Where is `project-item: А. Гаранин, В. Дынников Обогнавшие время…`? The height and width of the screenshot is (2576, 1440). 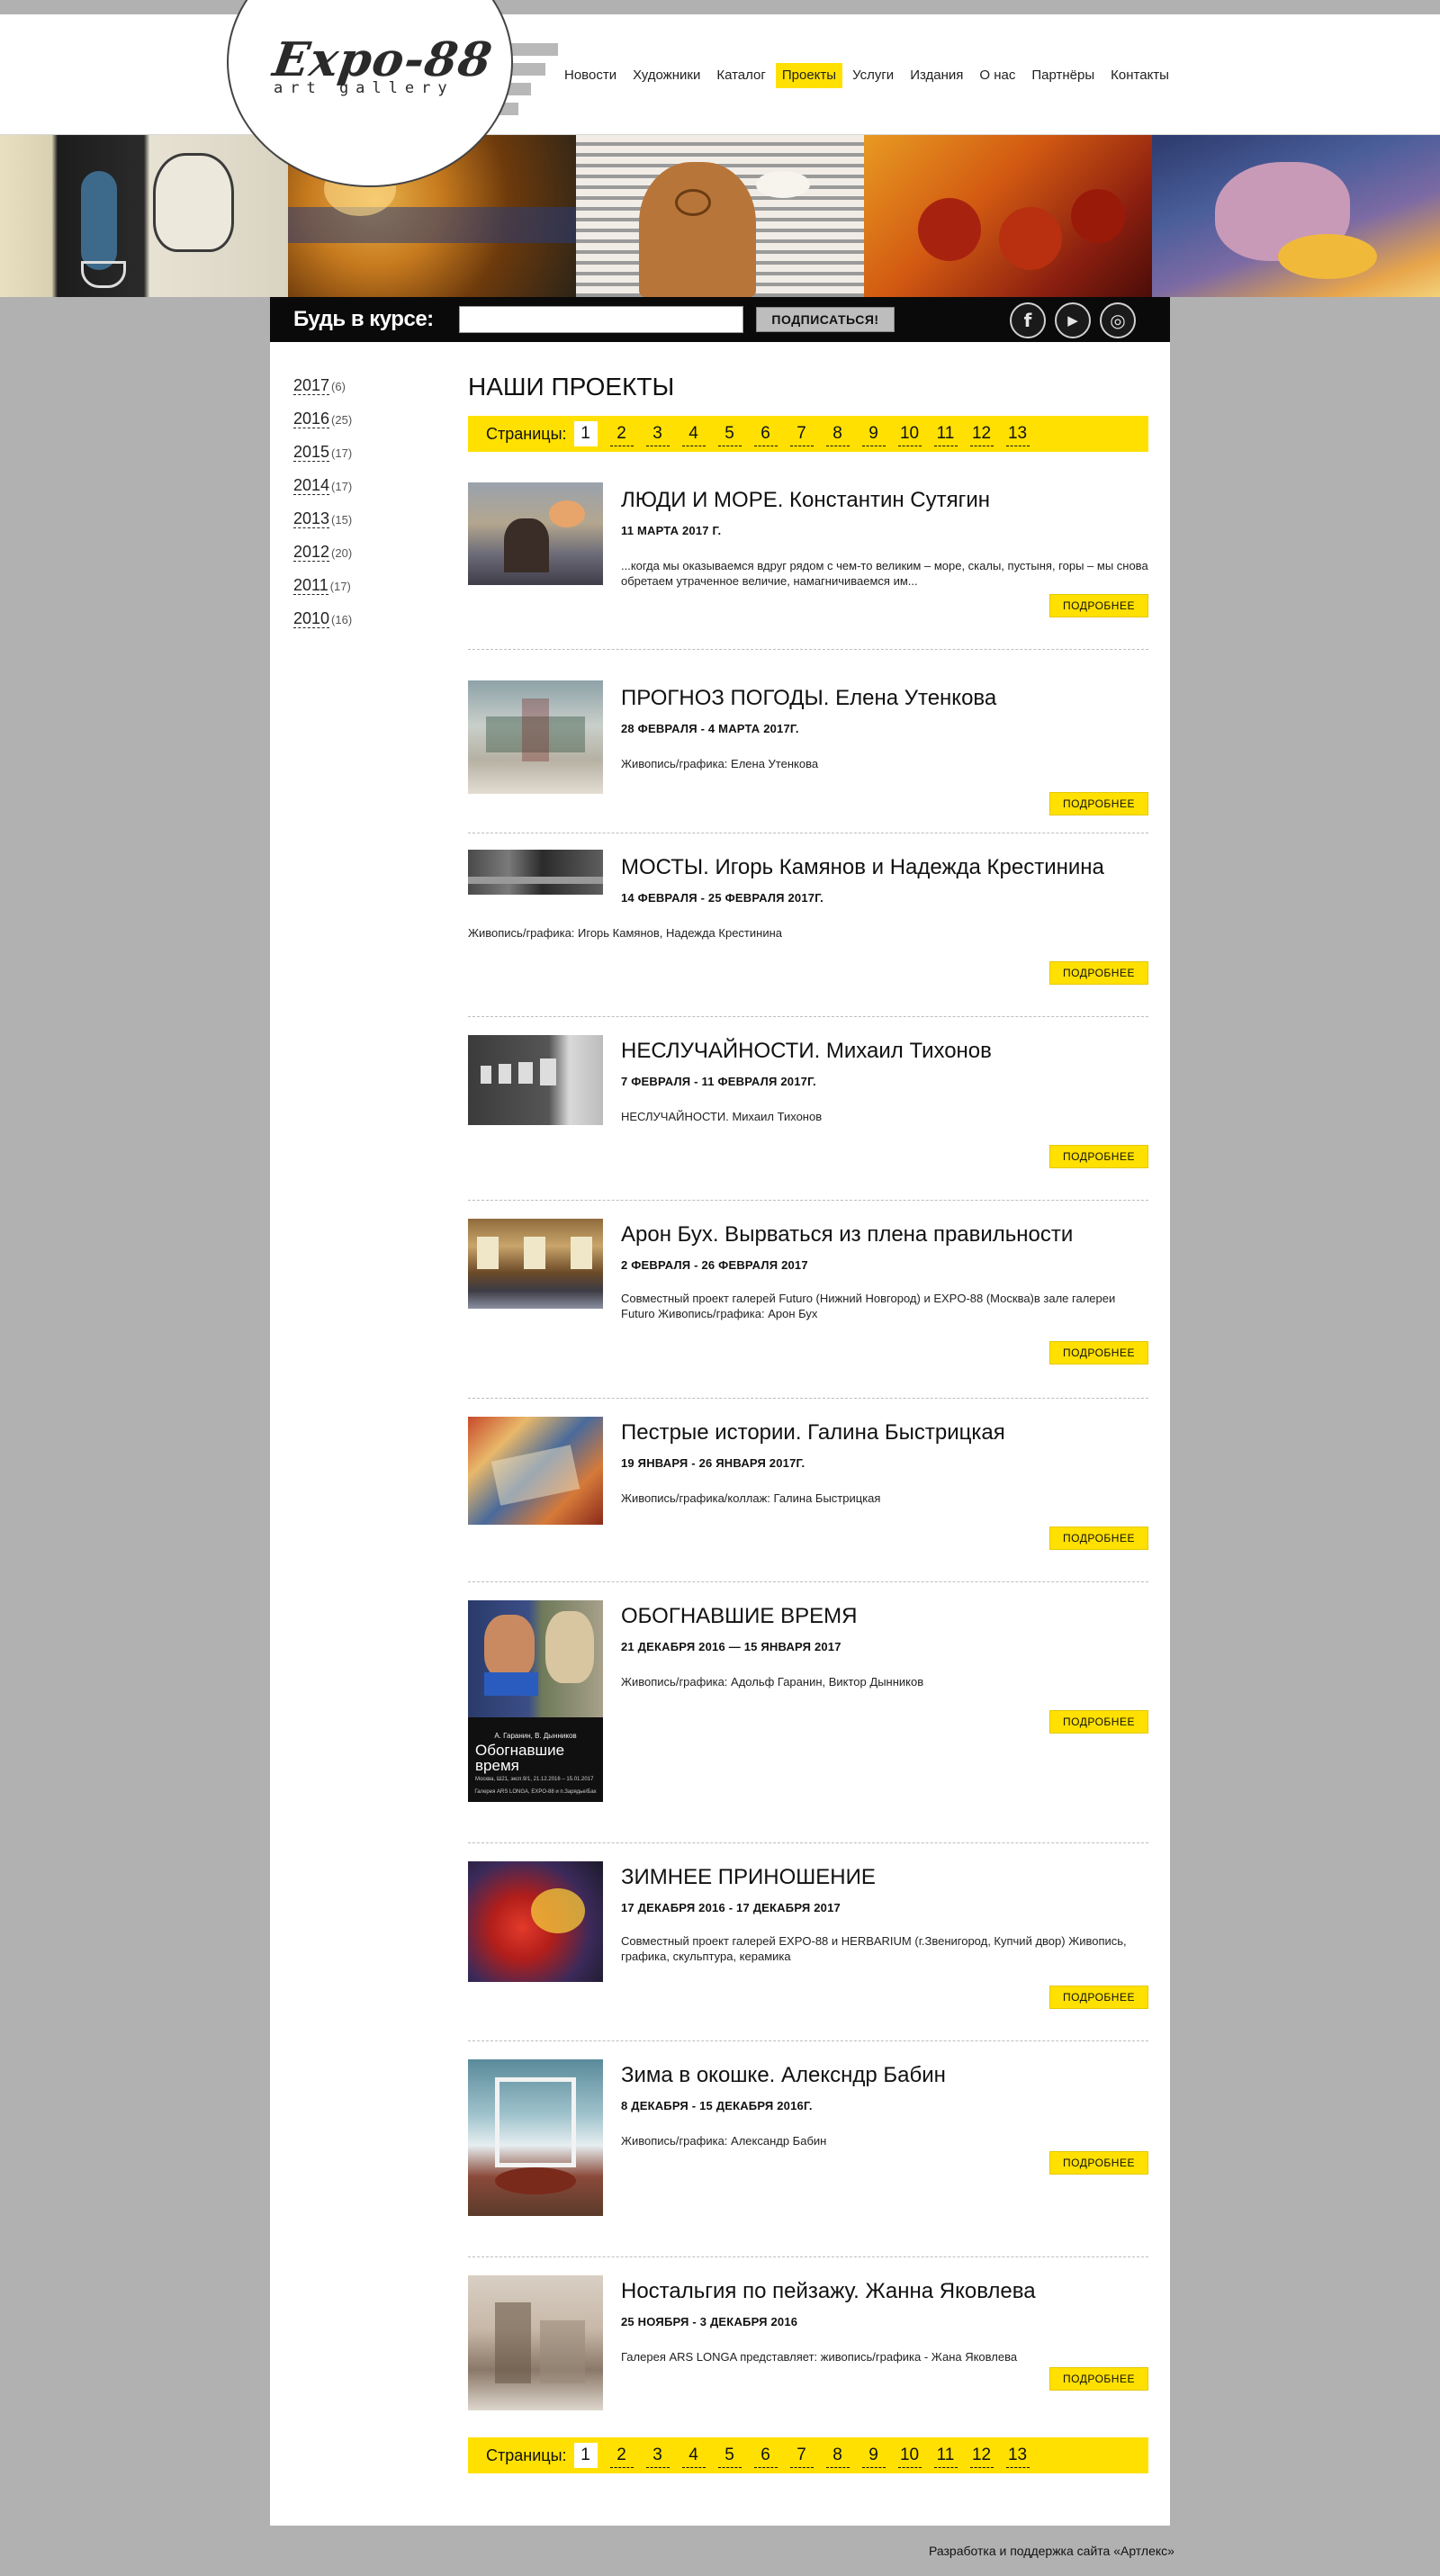 project-item: А. Гаранин, В. Дынников Обогнавшие время… is located at coordinates (808, 1712).